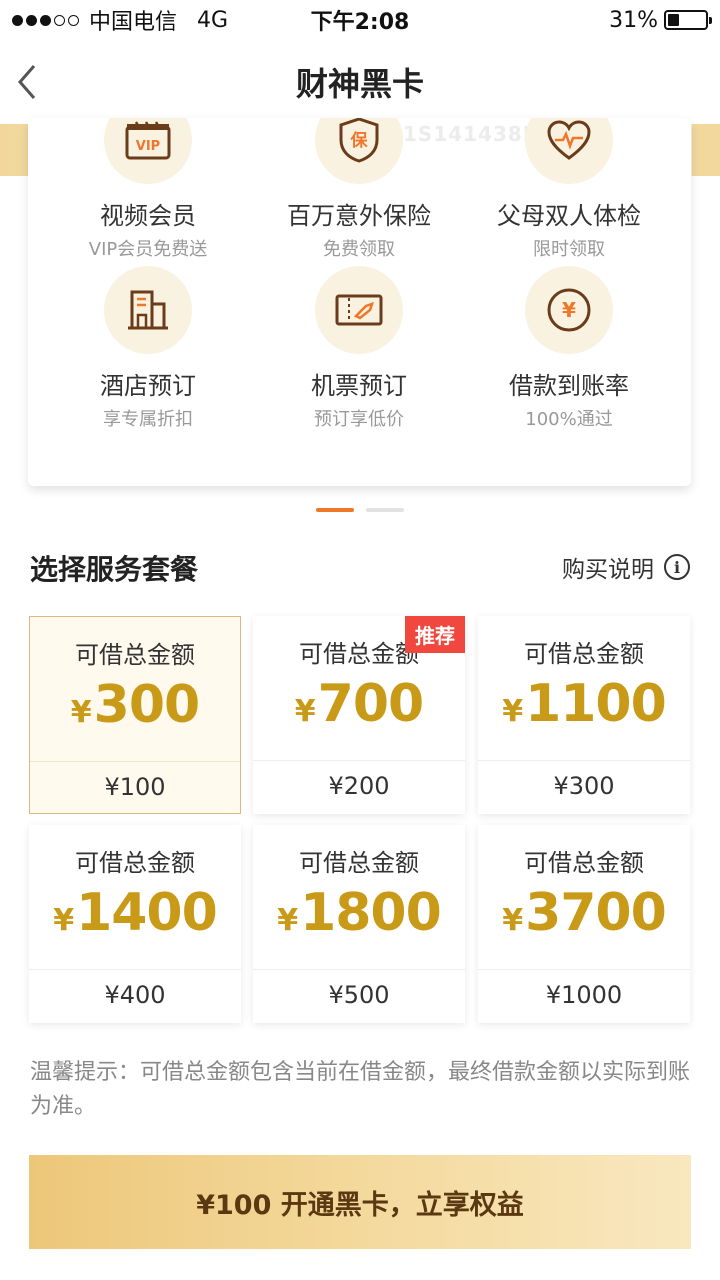  I want to click on activate-card-button: ¥100 开通黑卡，立享权益, so click(360, 1202).